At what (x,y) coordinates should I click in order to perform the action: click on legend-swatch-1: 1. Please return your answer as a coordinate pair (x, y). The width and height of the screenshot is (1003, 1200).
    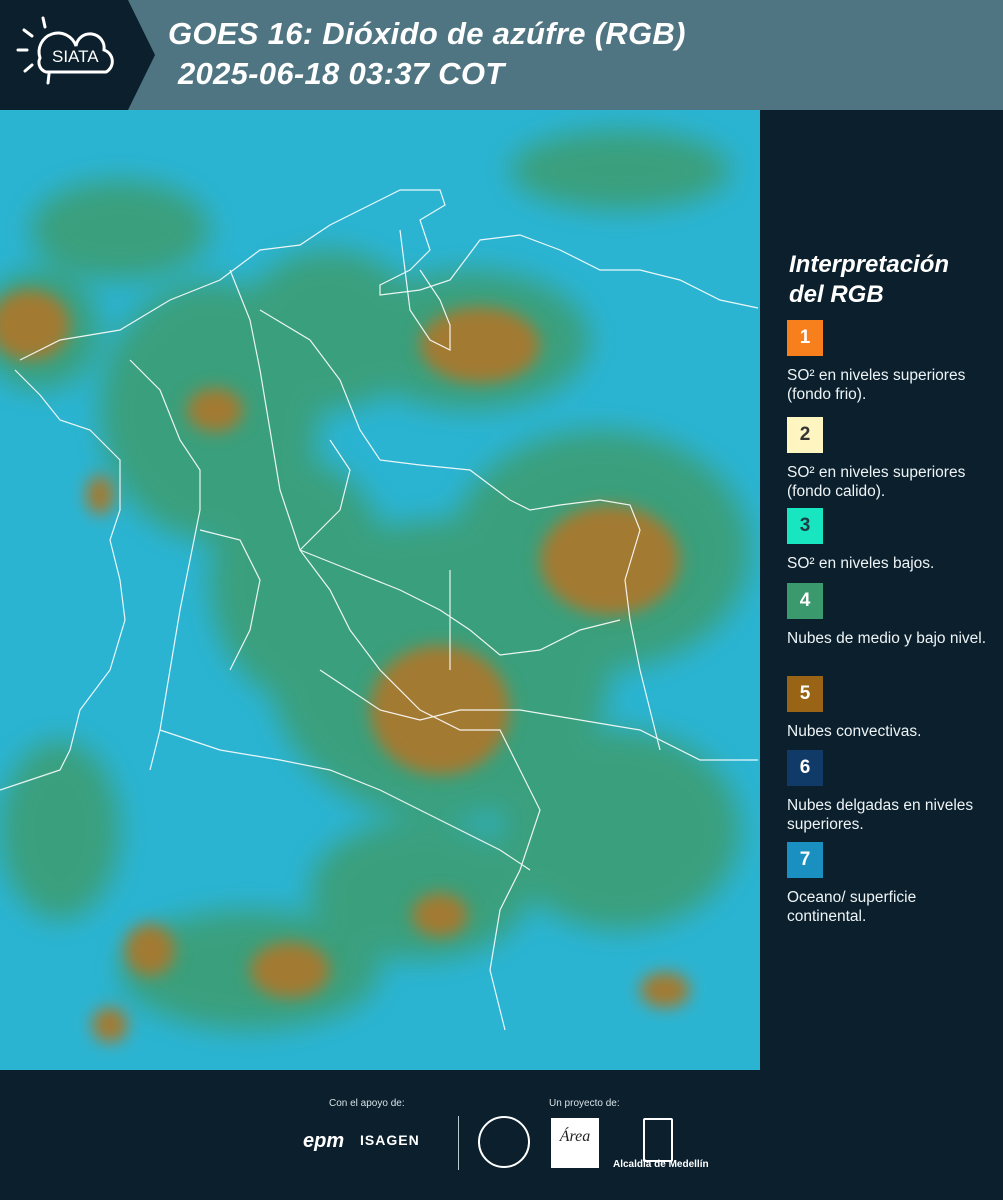
    Looking at the image, I should click on (805, 338).